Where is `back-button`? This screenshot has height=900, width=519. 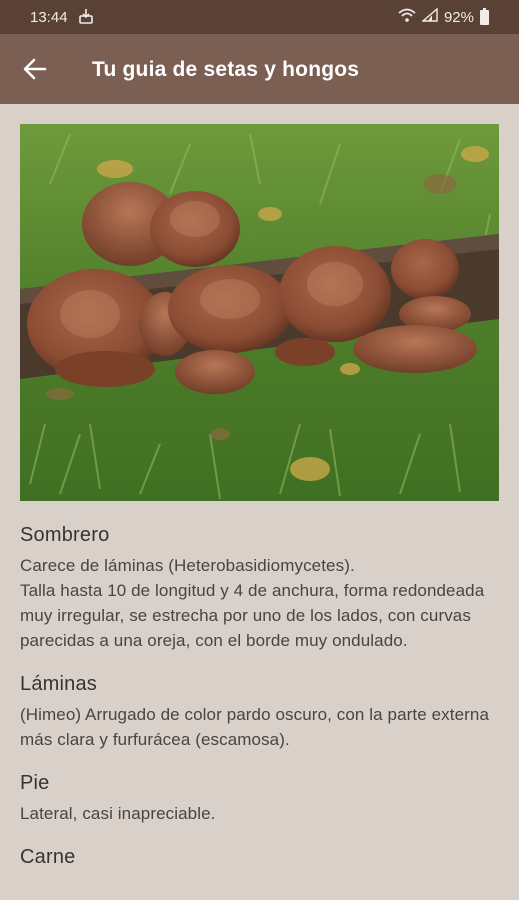
back-button is located at coordinates (35, 69).